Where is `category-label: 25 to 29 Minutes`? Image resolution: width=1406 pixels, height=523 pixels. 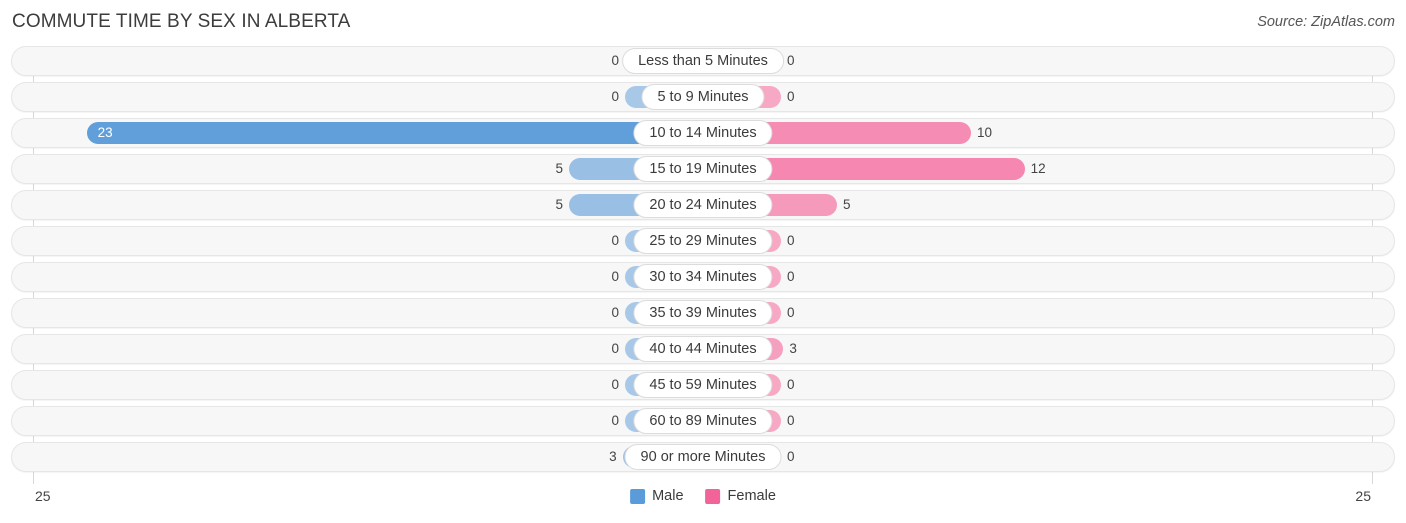 category-label: 25 to 29 Minutes is located at coordinates (703, 241).